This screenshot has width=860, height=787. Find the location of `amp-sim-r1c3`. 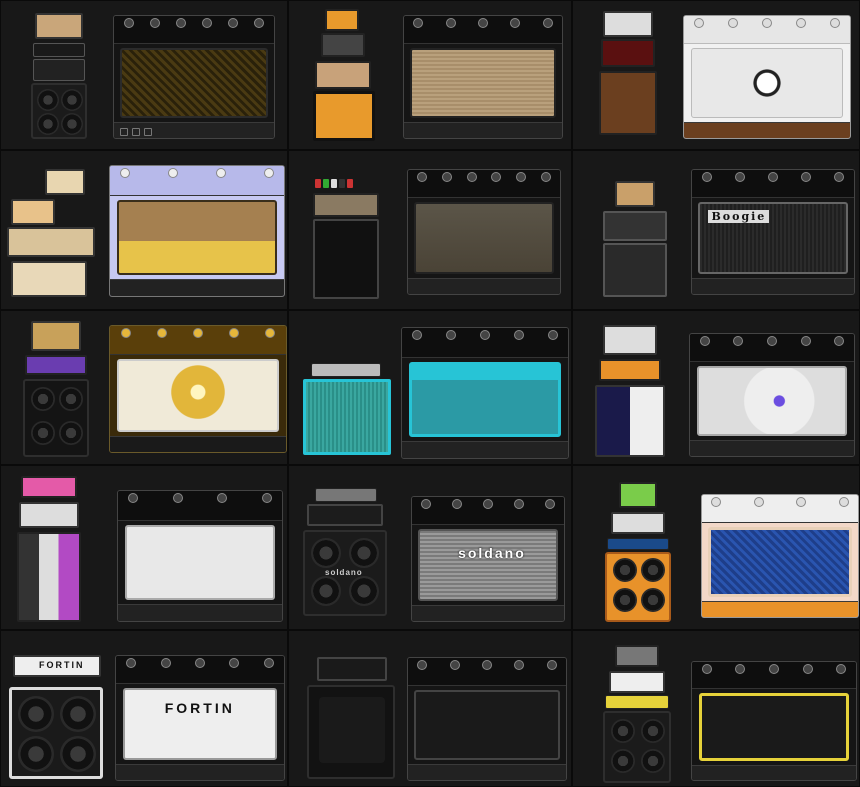

amp-sim-r1c3 is located at coordinates (716, 75).